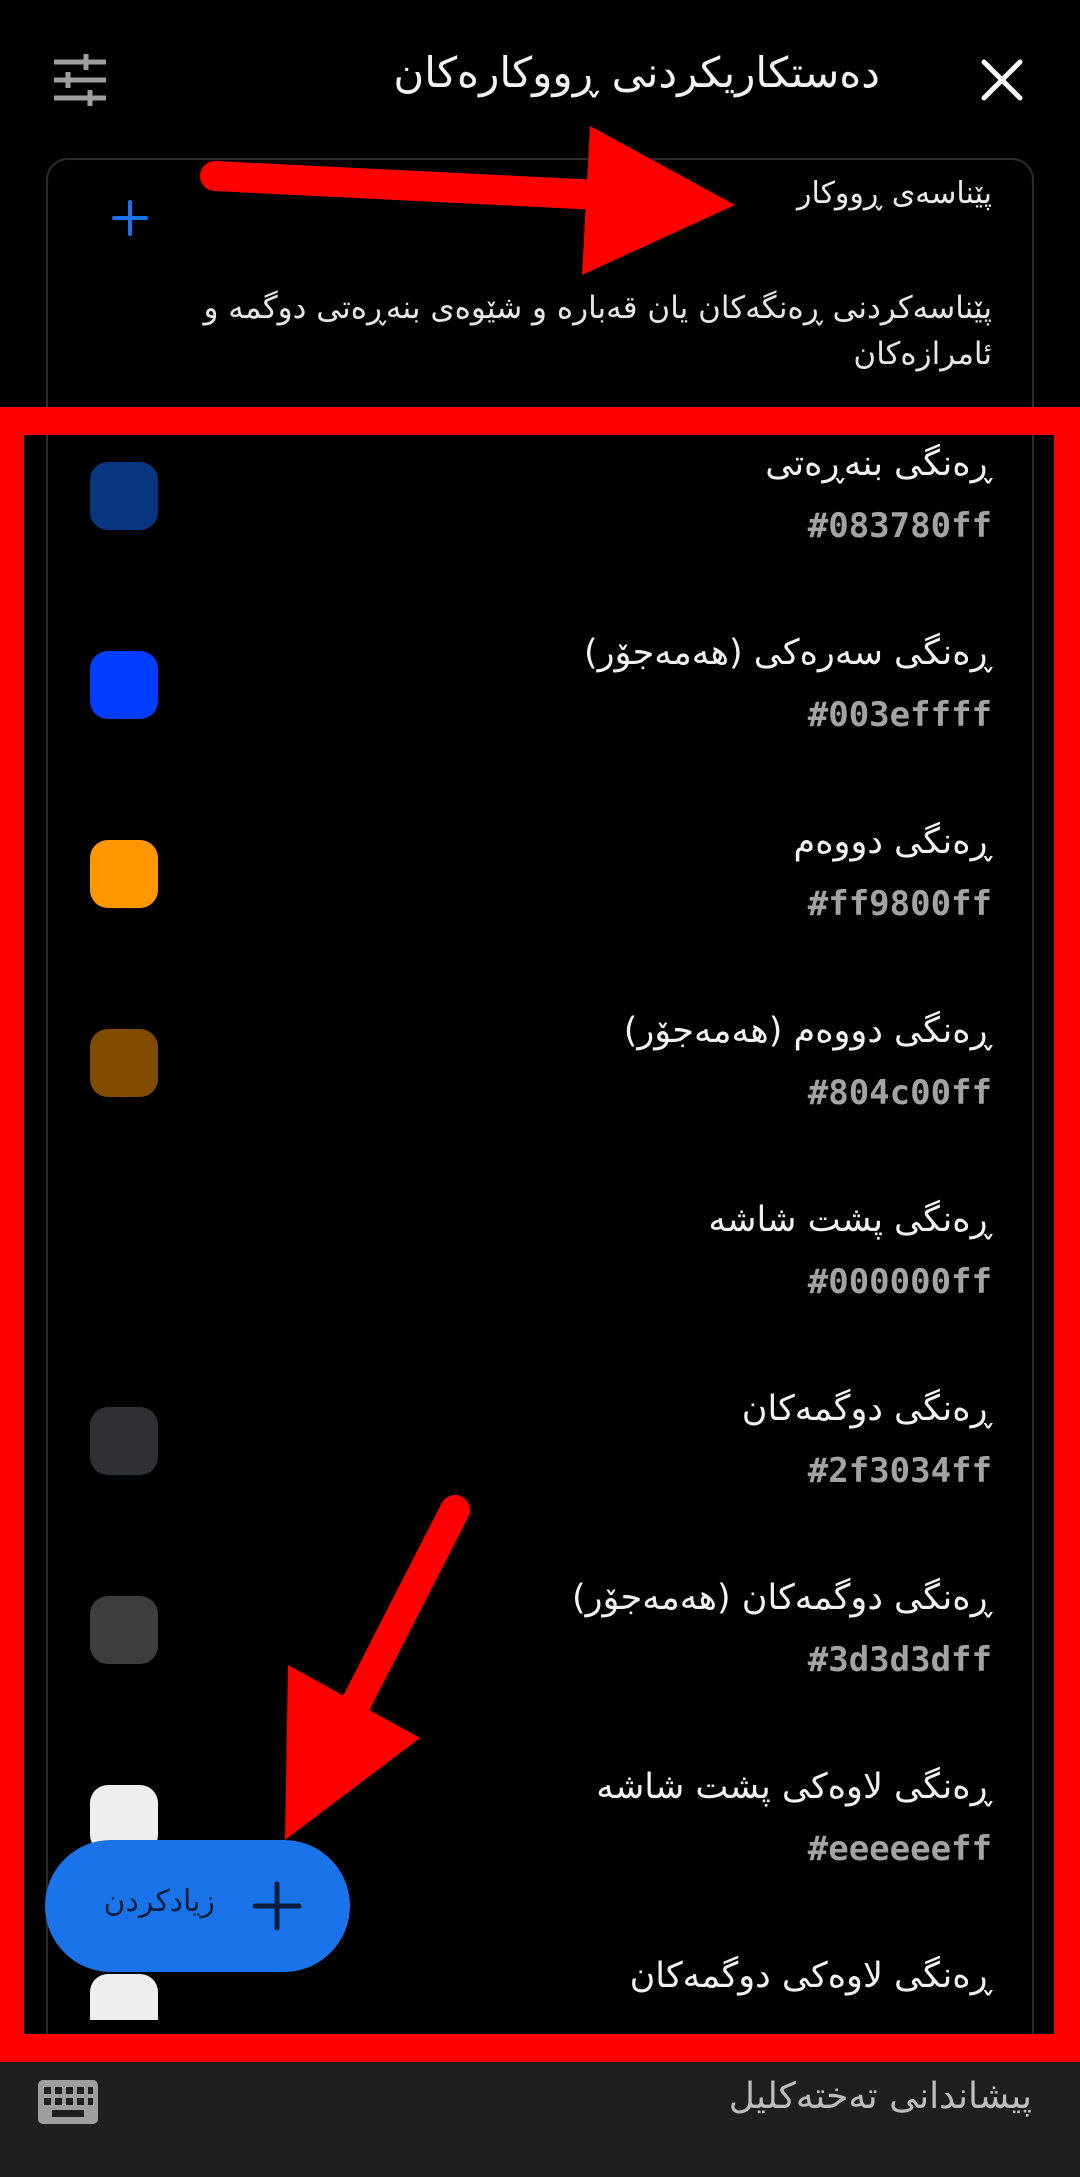 The height and width of the screenshot is (2177, 1080). What do you see at coordinates (899, 904) in the screenshot?
I see `color-hex: #ff9800ff` at bounding box center [899, 904].